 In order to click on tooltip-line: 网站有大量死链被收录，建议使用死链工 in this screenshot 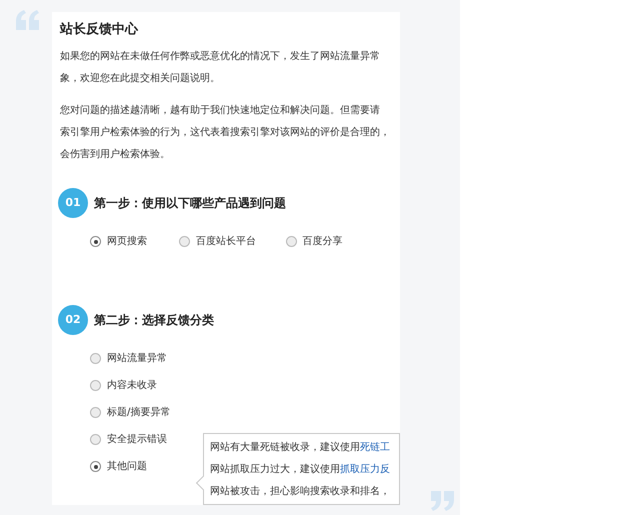, I will do `click(300, 447)`.